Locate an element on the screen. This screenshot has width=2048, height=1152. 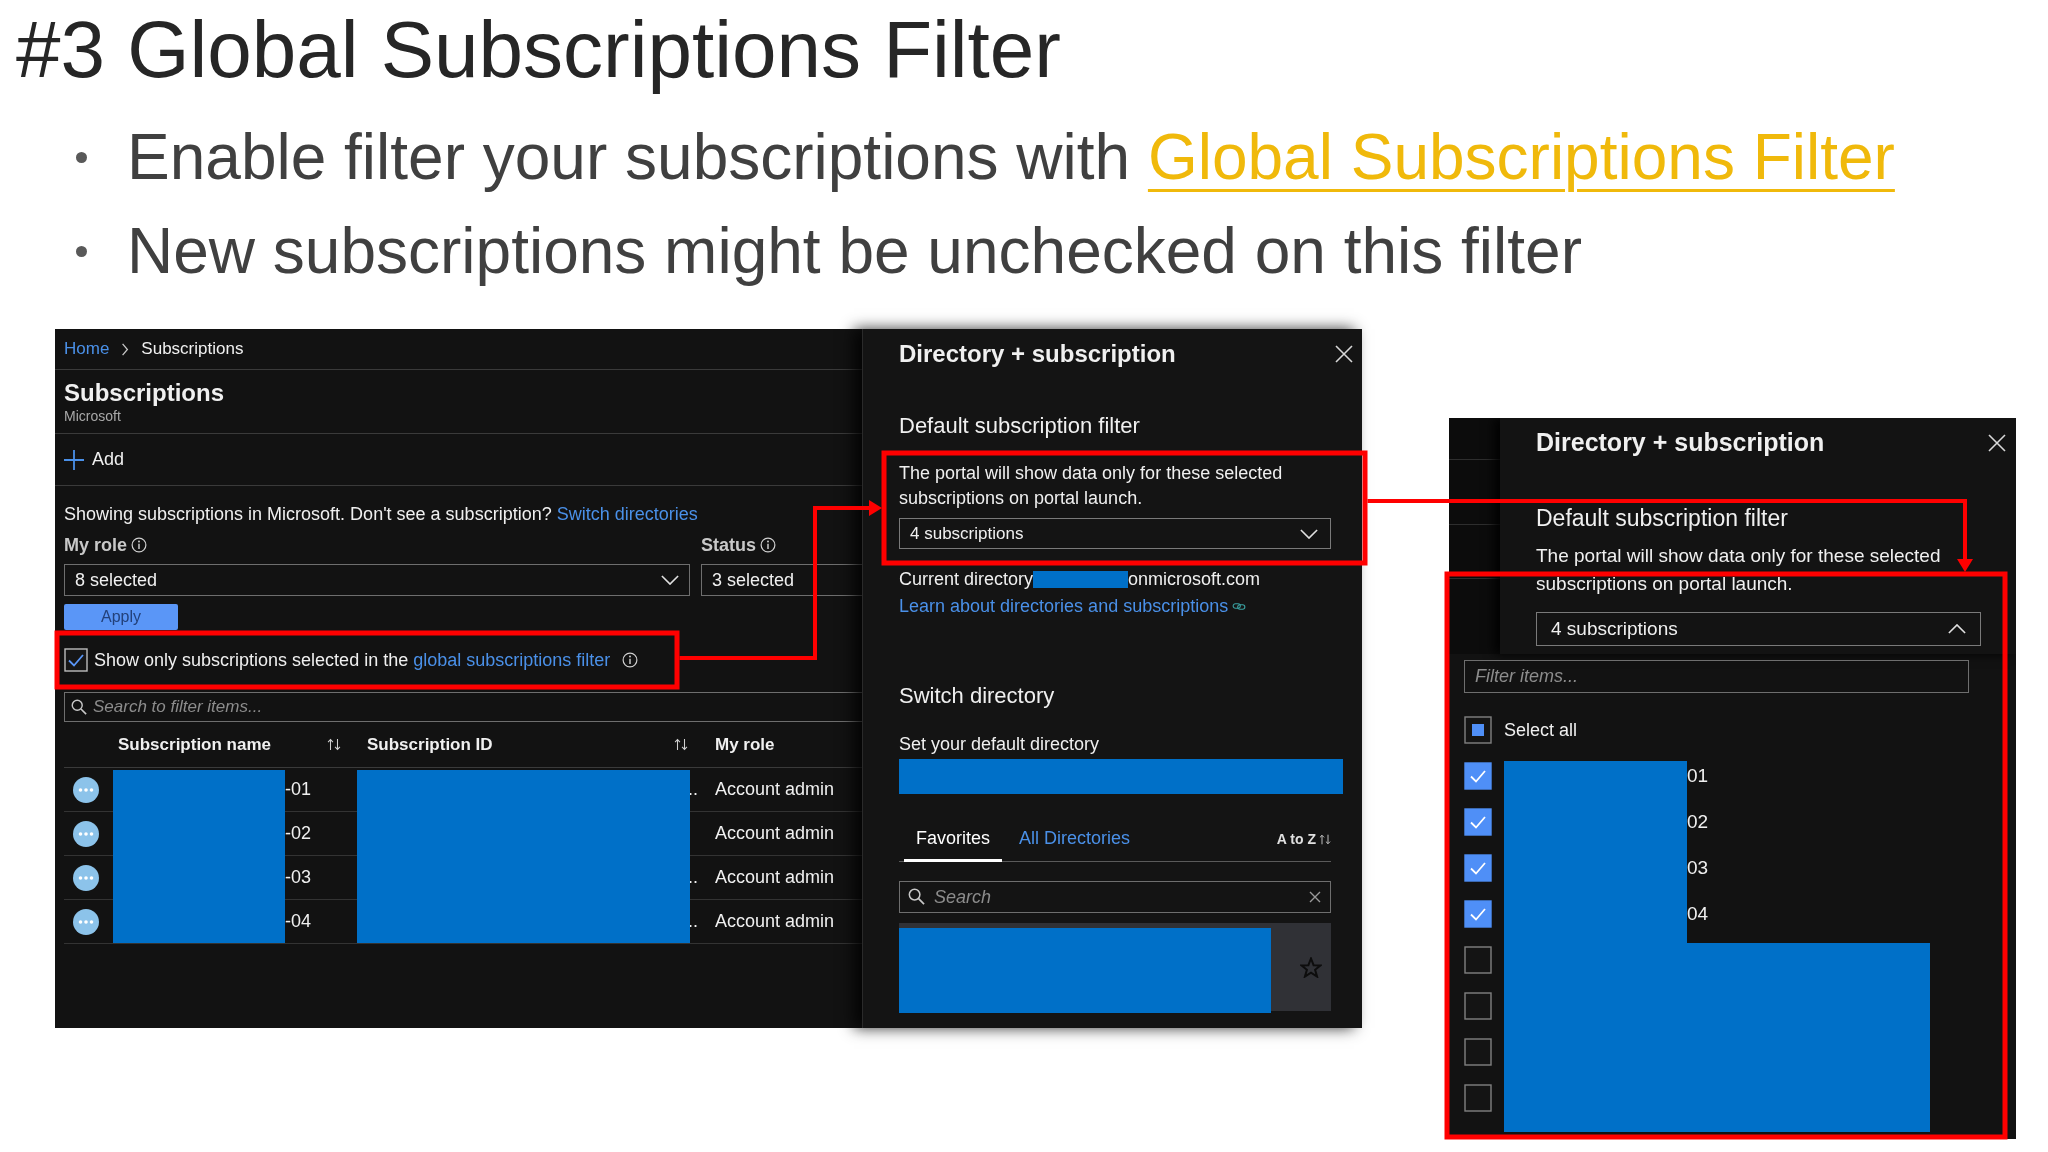
filter-label: My role is located at coordinates (96, 545).